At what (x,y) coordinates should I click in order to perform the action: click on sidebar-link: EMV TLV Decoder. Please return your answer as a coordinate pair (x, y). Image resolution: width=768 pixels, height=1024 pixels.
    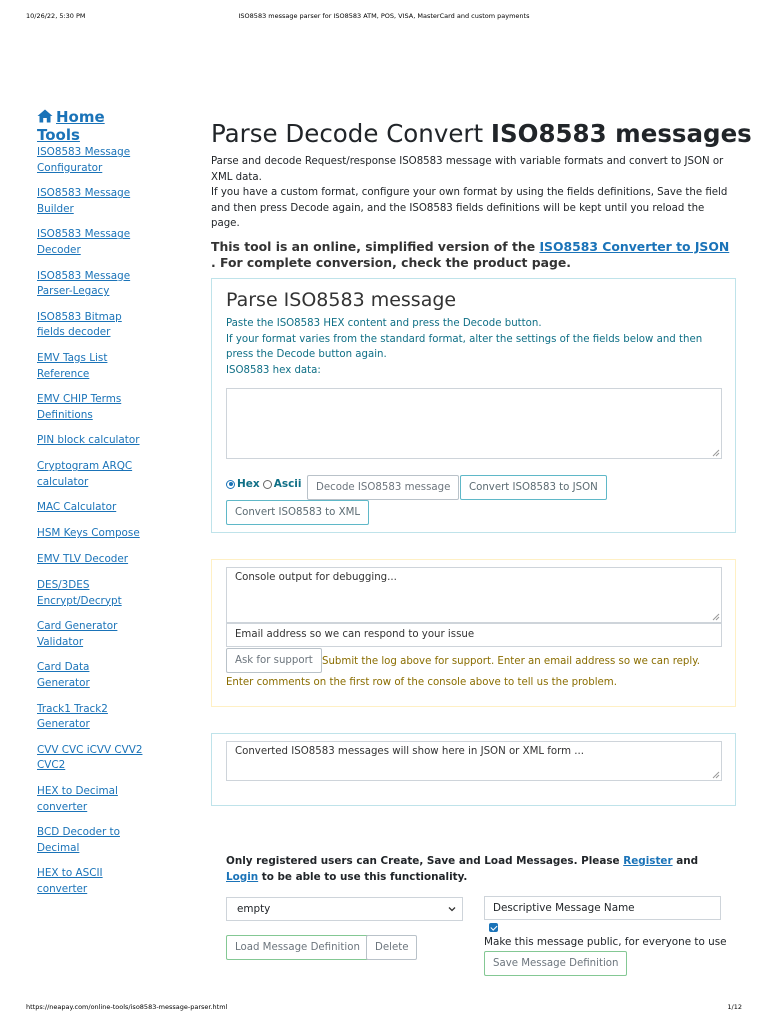
    Looking at the image, I should click on (112, 560).